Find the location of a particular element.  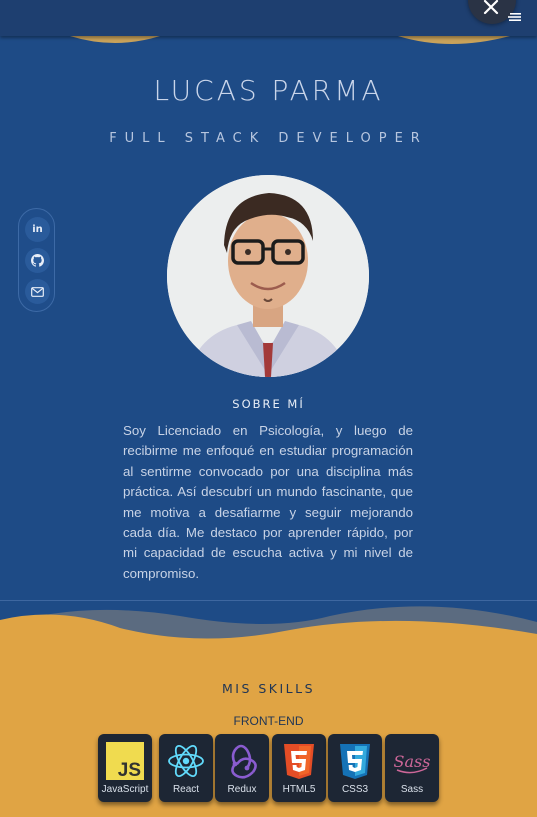

github-icon is located at coordinates (37, 260).